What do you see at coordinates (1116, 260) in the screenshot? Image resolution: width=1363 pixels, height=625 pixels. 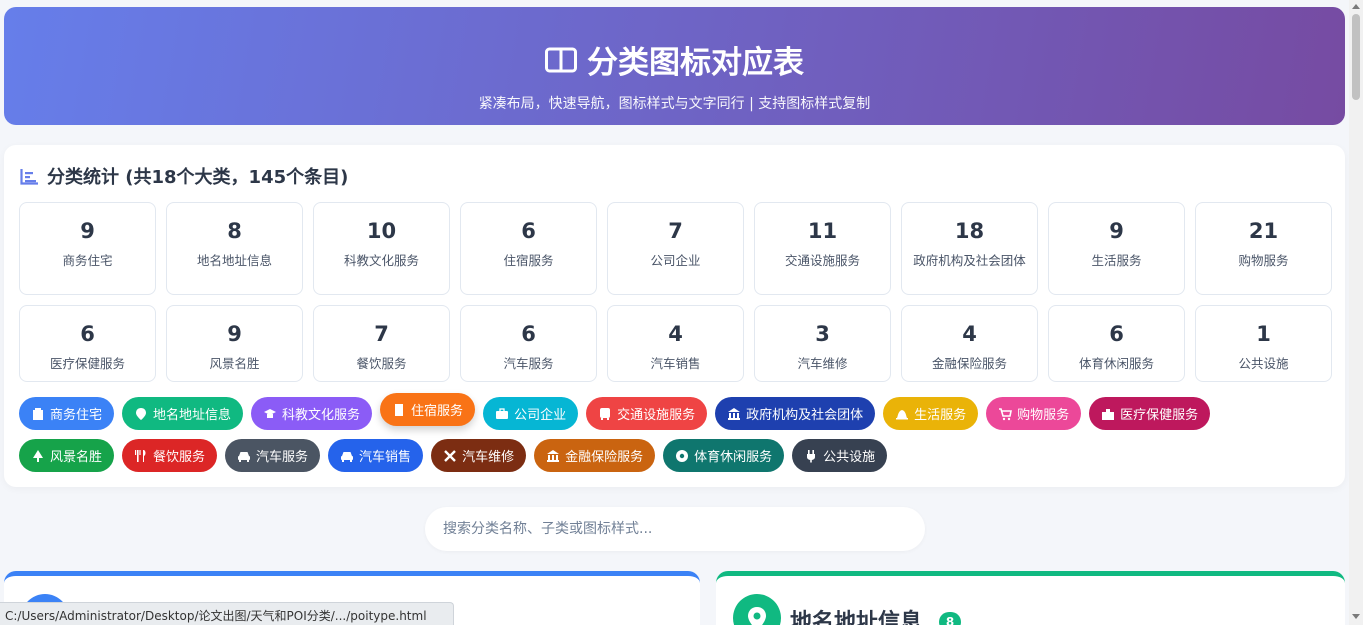 I see `stat-label: 生活服务` at bounding box center [1116, 260].